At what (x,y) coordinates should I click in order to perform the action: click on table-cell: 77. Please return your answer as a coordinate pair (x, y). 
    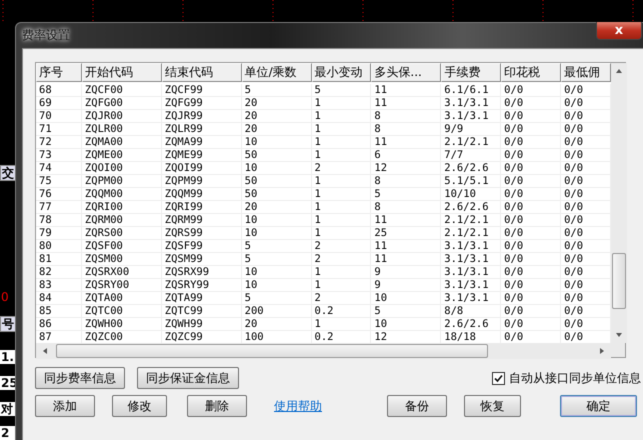
    Looking at the image, I should click on (59, 207).